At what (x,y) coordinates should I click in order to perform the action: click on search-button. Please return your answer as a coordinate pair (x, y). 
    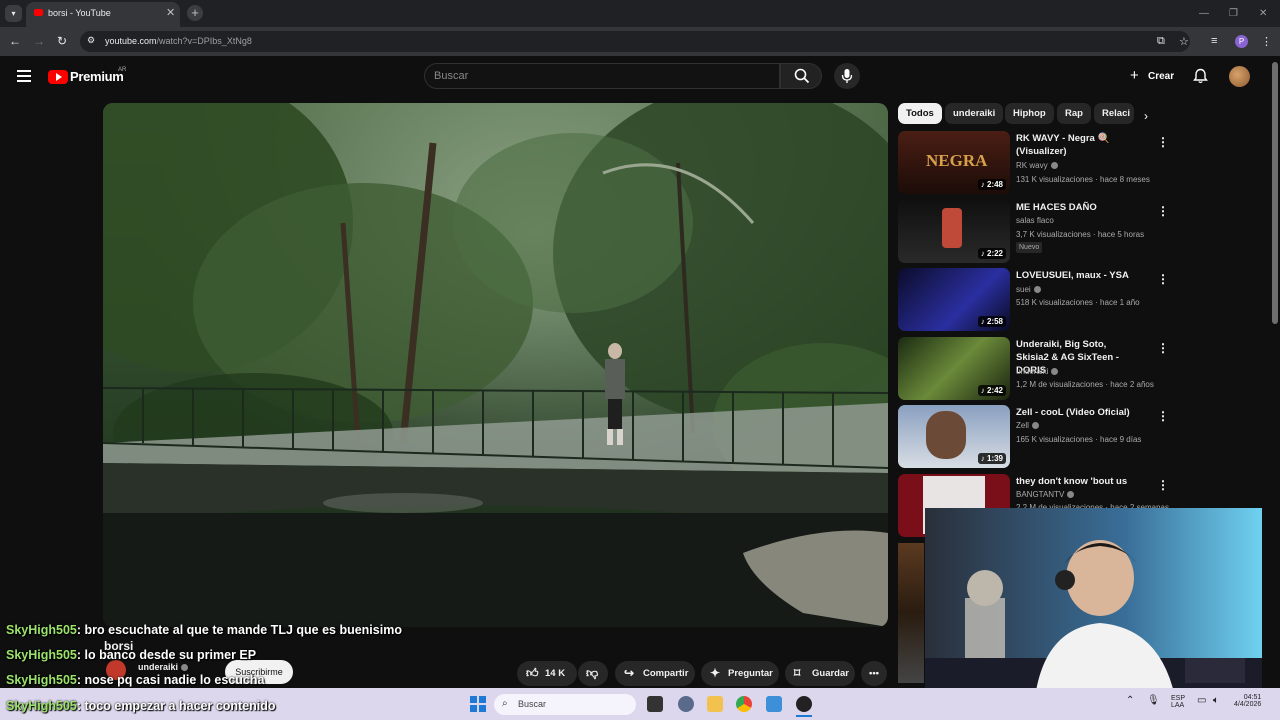
    Looking at the image, I should click on (801, 76).